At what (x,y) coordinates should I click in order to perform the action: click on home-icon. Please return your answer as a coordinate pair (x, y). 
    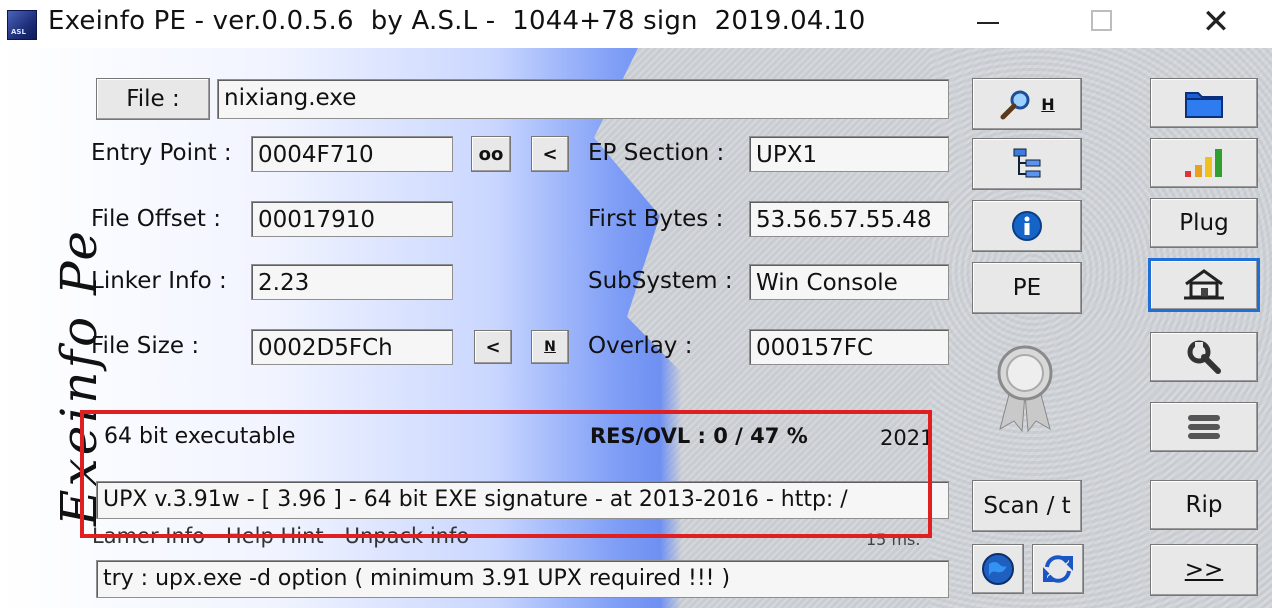
    Looking at the image, I should click on (1204, 285).